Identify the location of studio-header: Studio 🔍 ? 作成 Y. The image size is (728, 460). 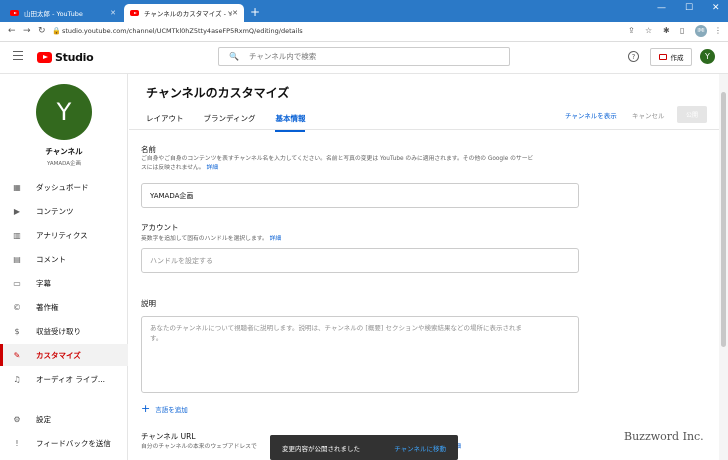
(364, 58).